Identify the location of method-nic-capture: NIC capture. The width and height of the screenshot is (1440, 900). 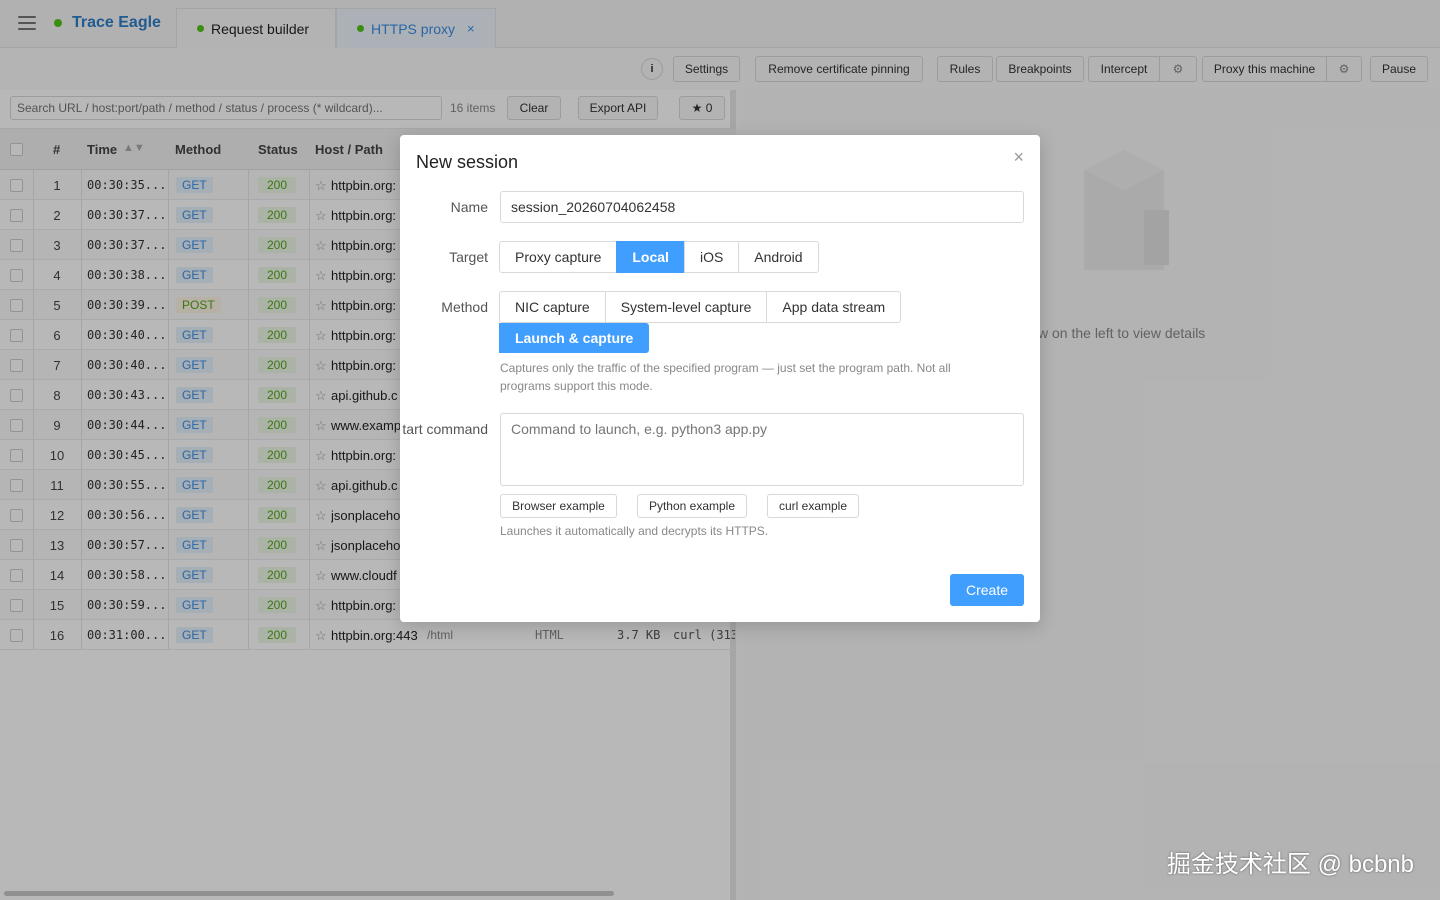
(552, 307).